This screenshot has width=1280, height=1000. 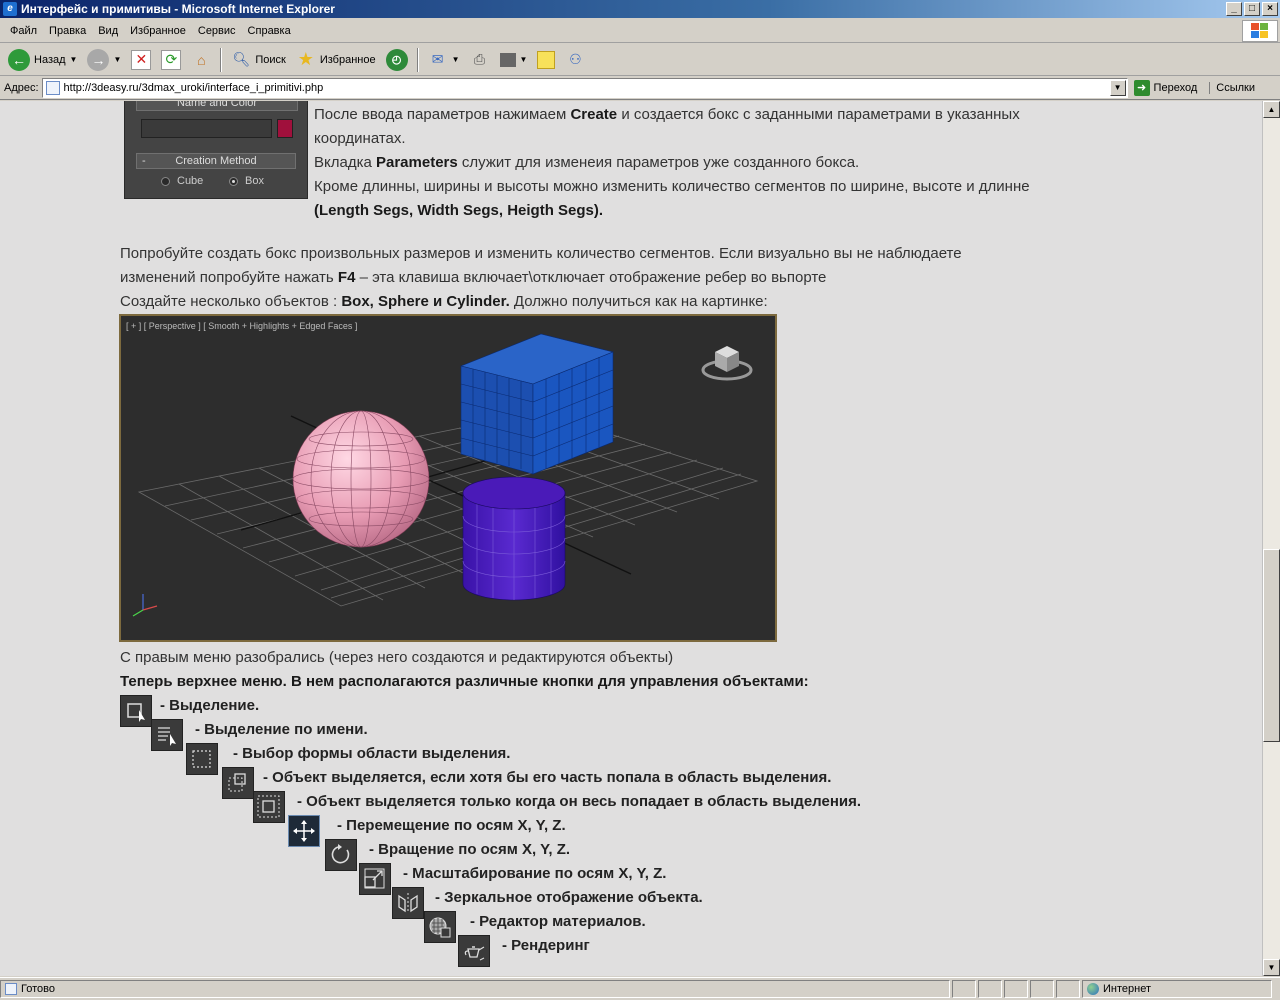 I want to click on print-button: ⎙, so click(x=480, y=60).